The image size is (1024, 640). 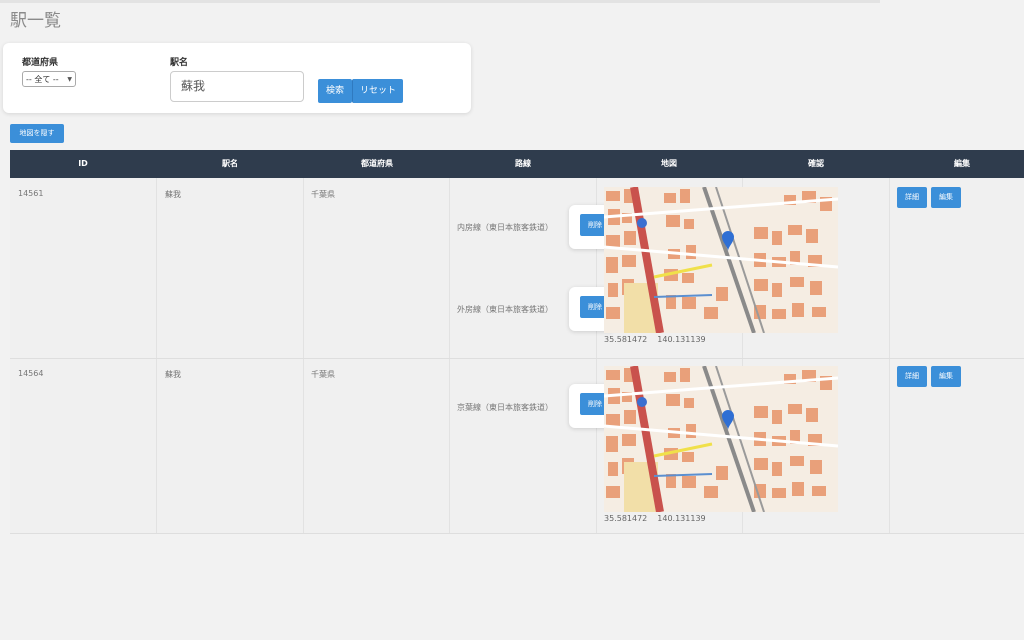 What do you see at coordinates (505, 227) in the screenshot?
I see `line-name: 内房線（東日本旅客鉄道）` at bounding box center [505, 227].